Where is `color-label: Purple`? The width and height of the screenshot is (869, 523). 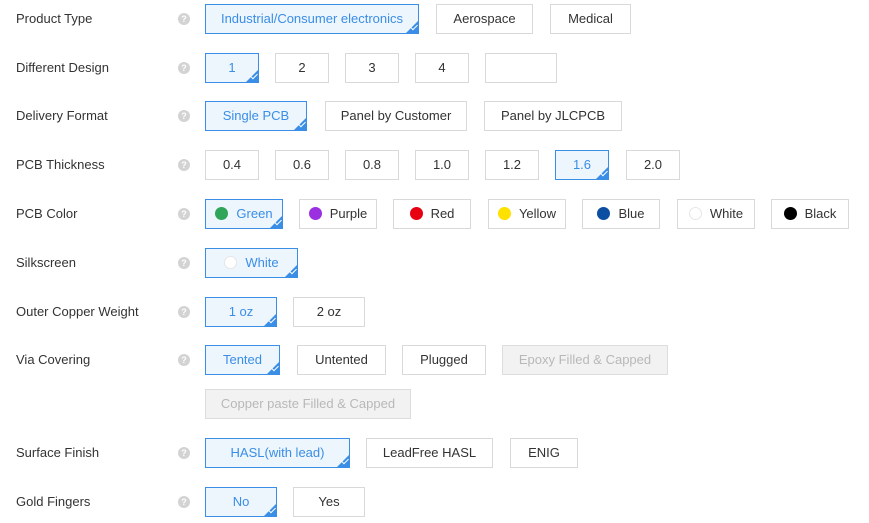 color-label: Purple is located at coordinates (348, 213).